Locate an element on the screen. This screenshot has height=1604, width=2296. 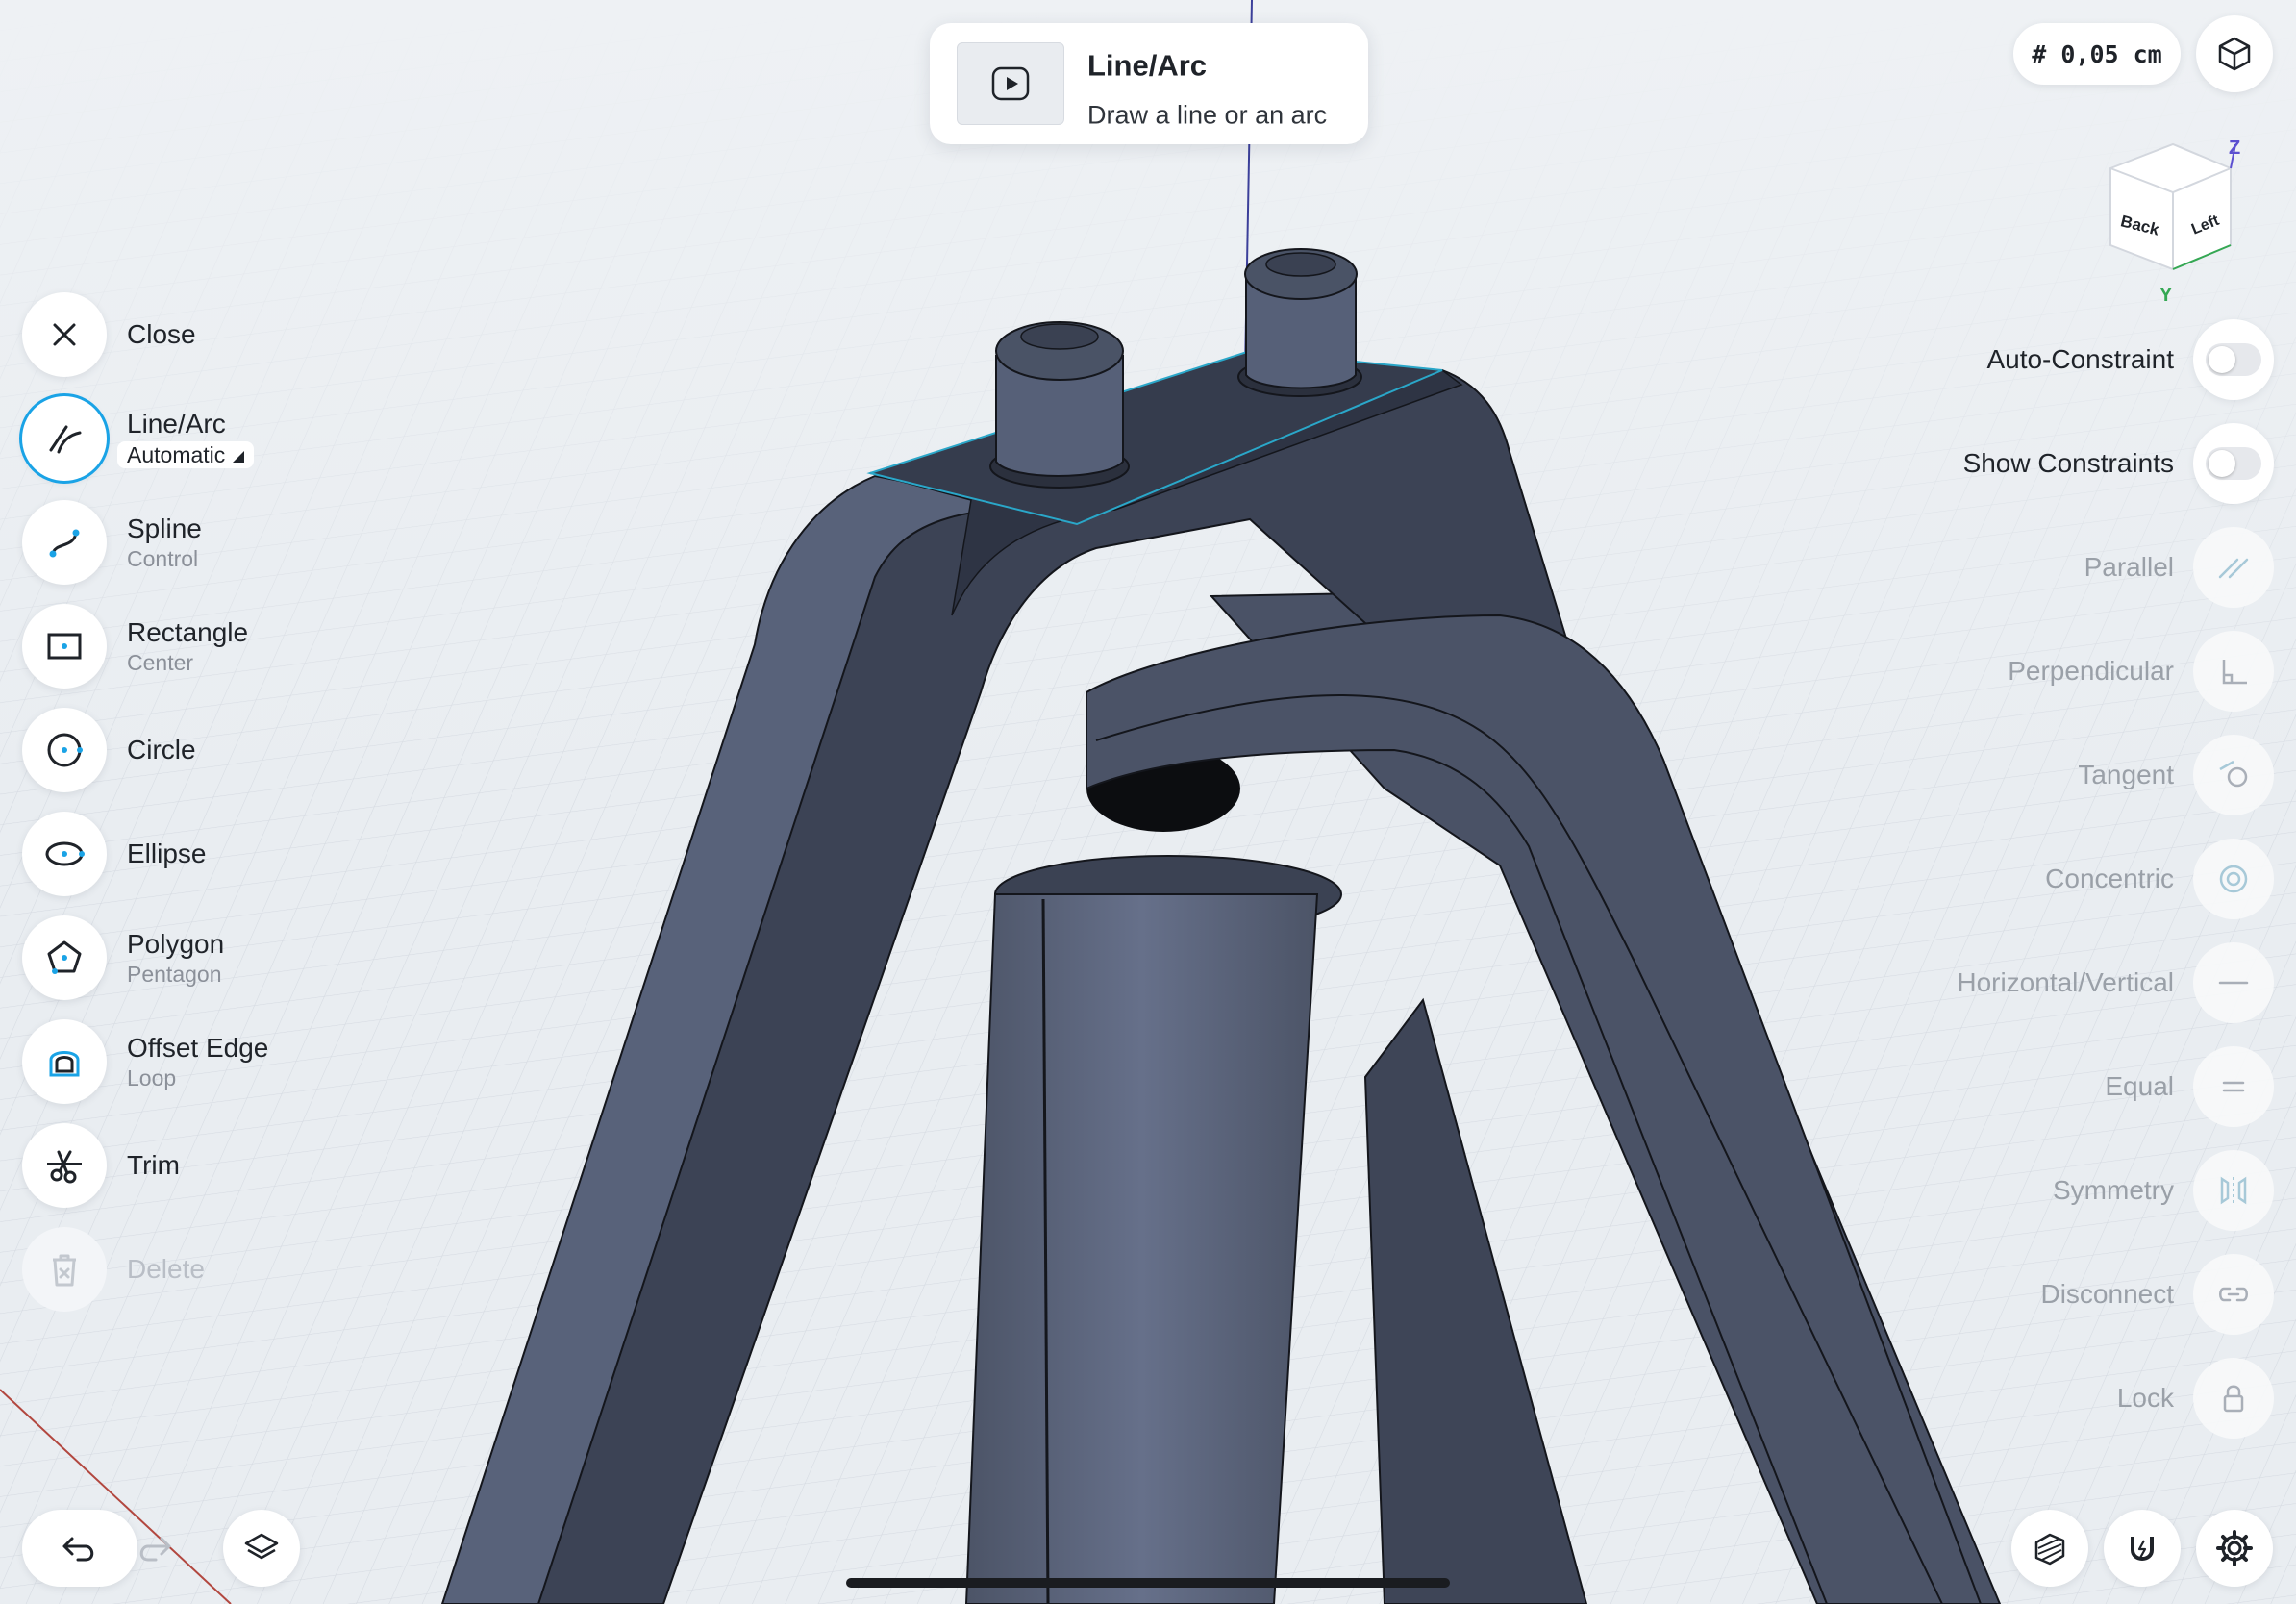
tutorial-video-thumbnail is located at coordinates (1011, 83).